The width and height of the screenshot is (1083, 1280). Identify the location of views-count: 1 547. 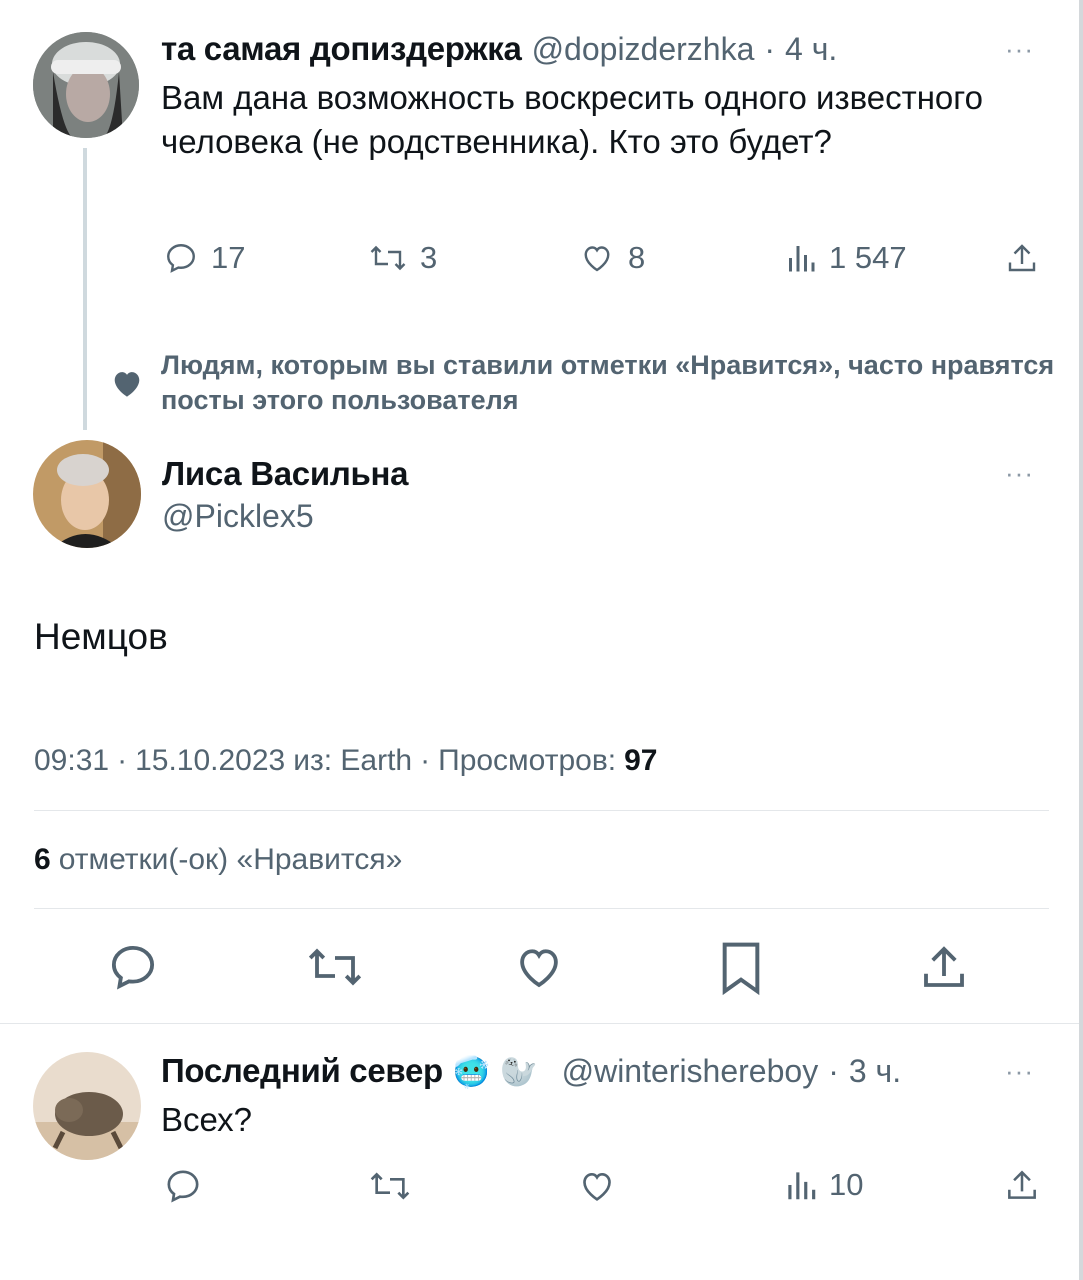
(868, 257).